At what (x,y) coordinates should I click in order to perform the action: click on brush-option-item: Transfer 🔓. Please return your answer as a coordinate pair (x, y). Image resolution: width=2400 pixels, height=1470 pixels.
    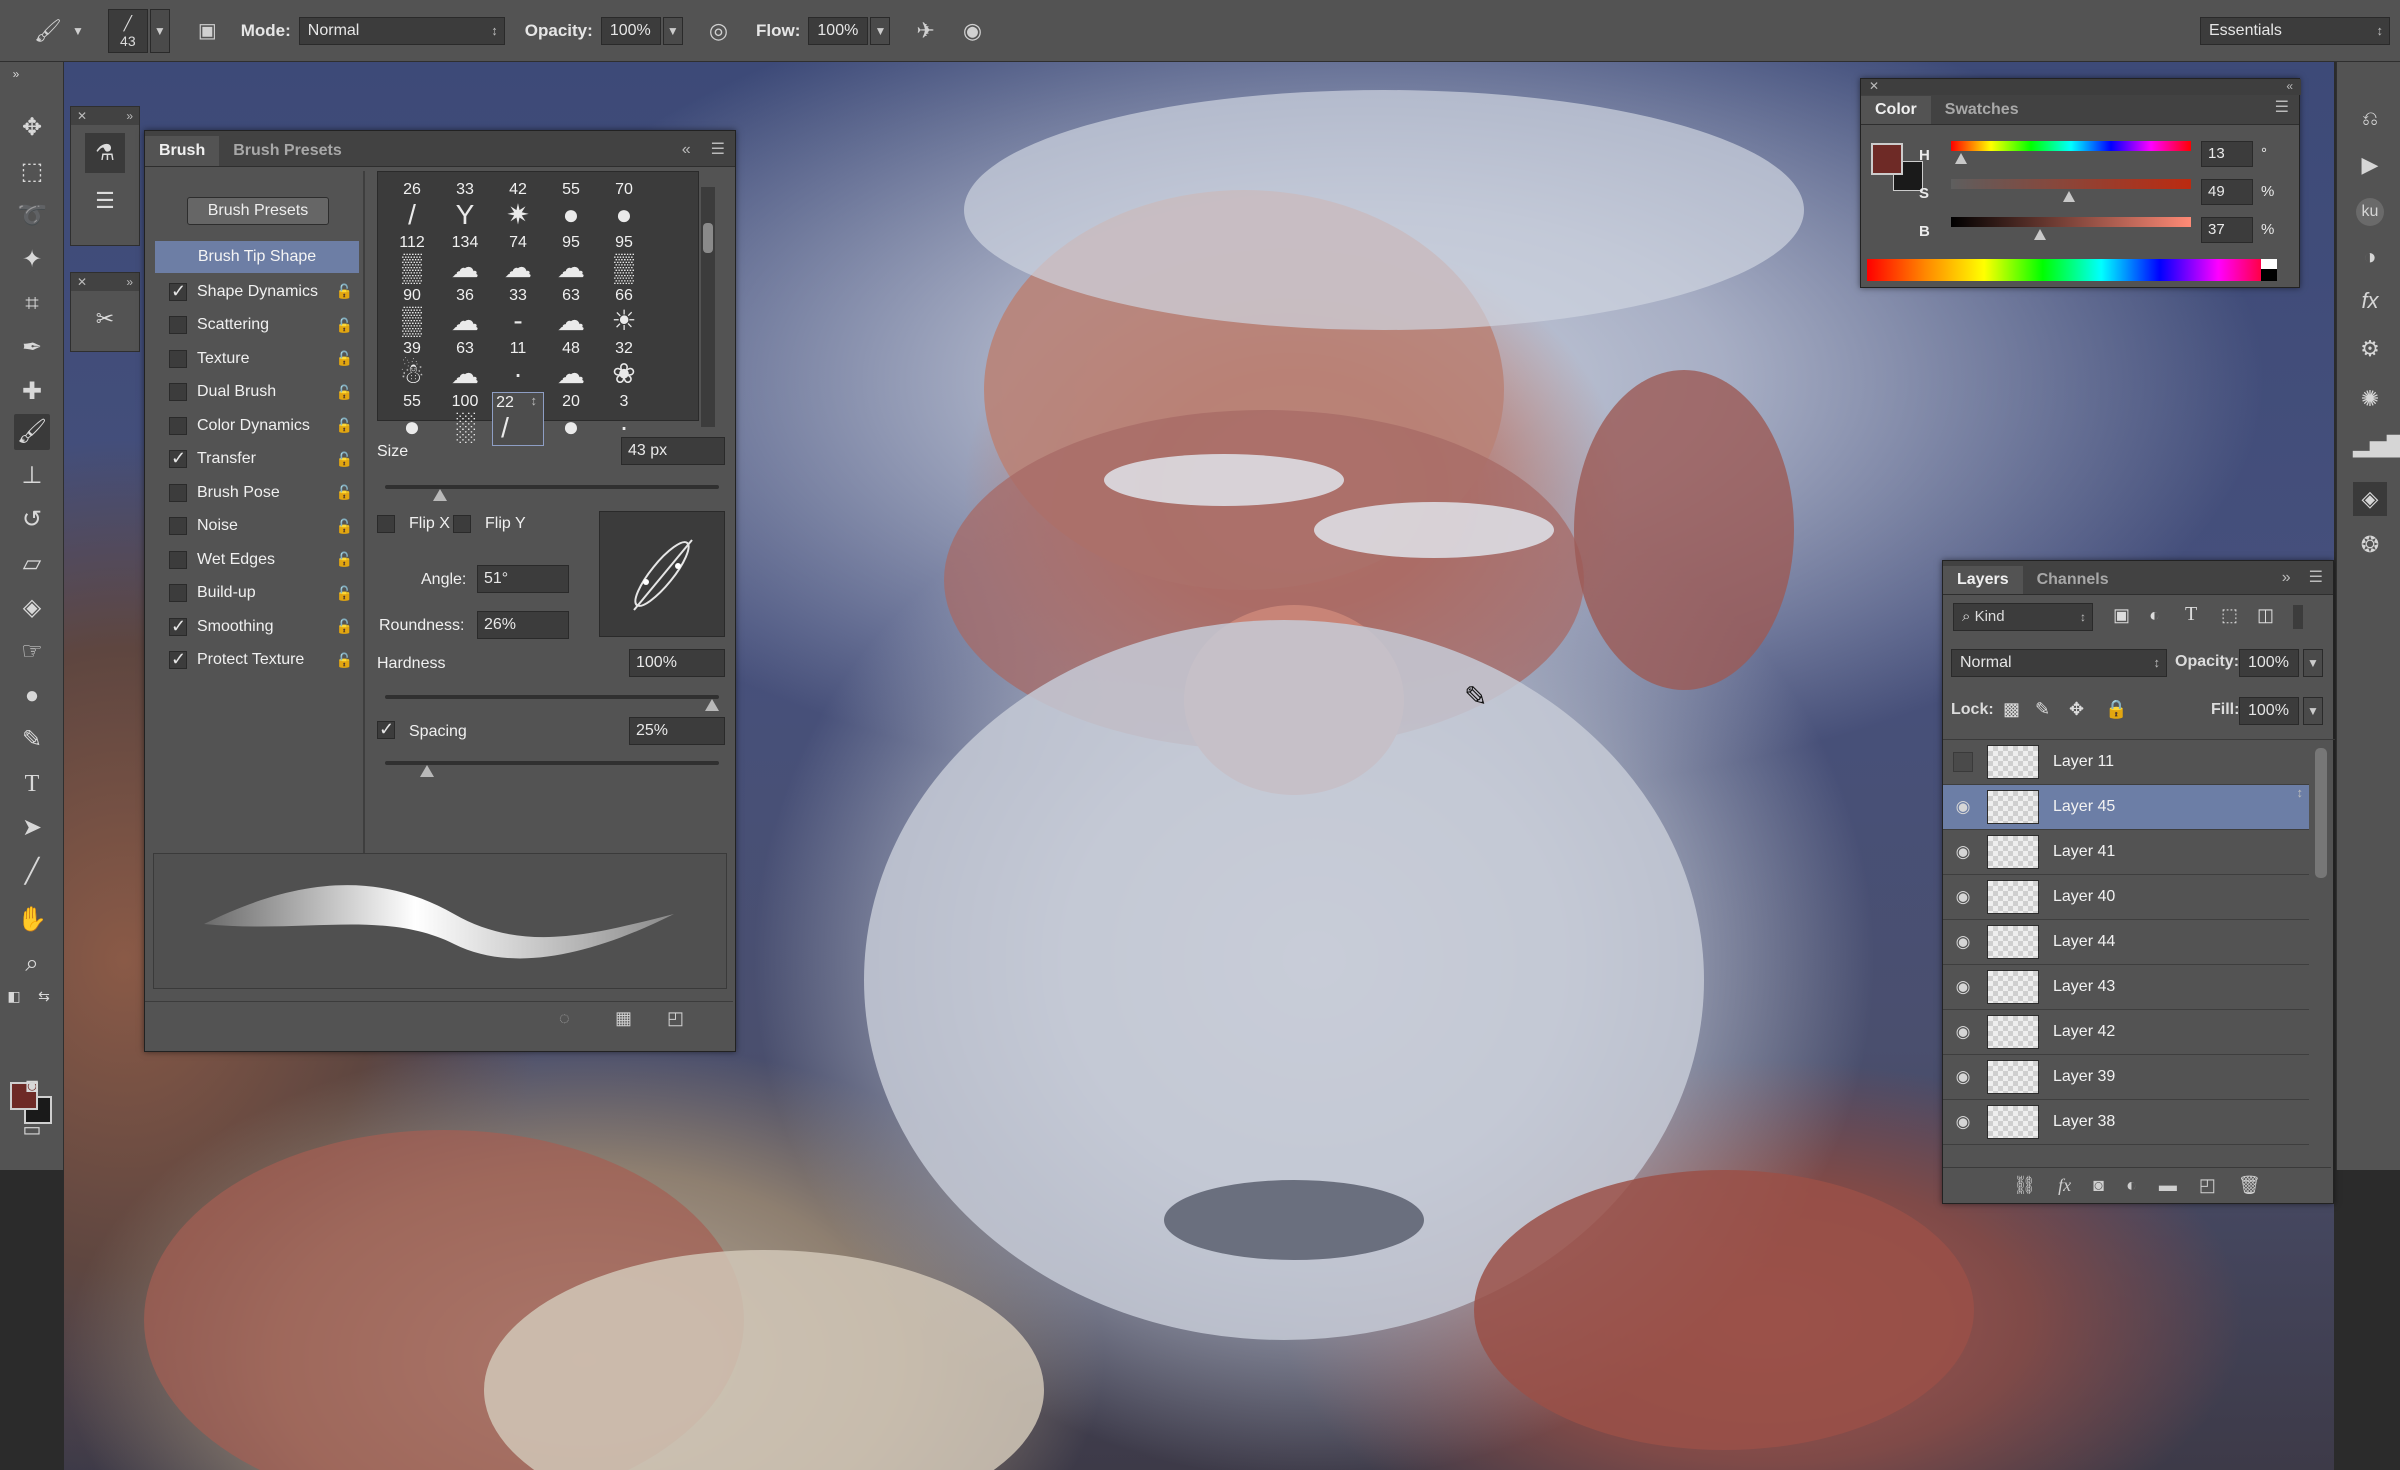
    Looking at the image, I should click on (257, 460).